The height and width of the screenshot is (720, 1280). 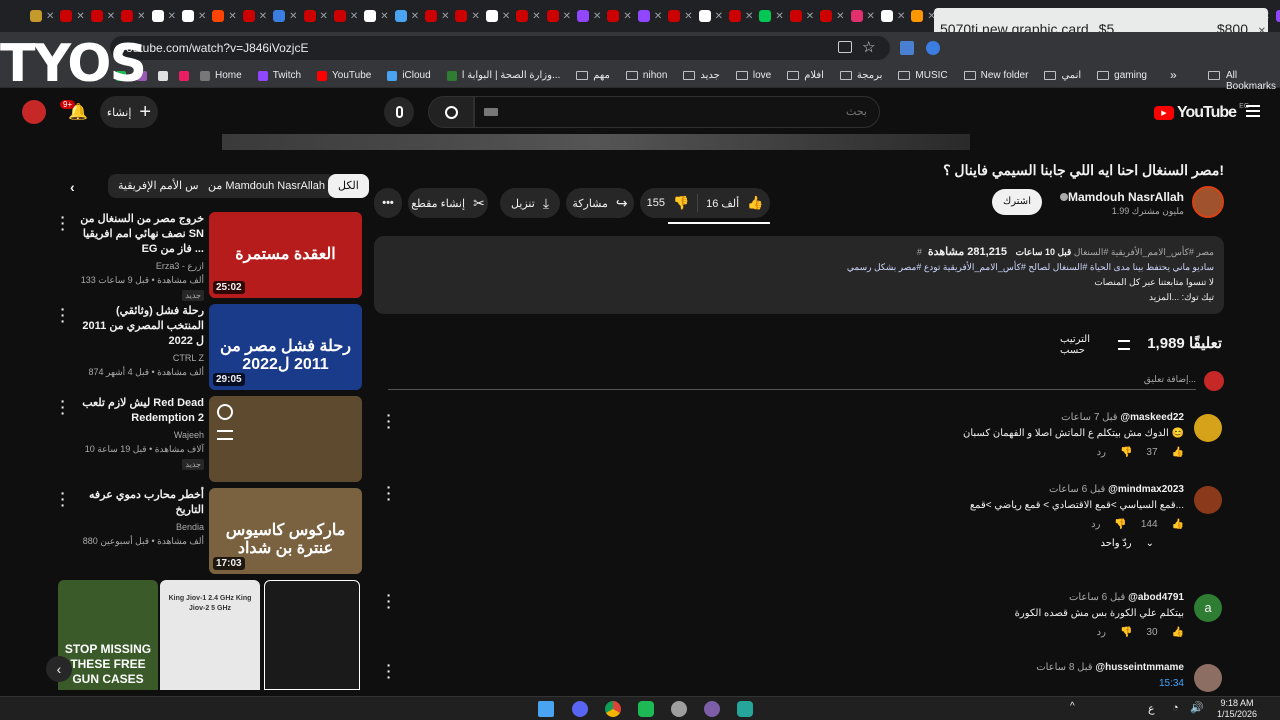 What do you see at coordinates (868, 47) in the screenshot?
I see `bookmark-star-icon: ☆` at bounding box center [868, 47].